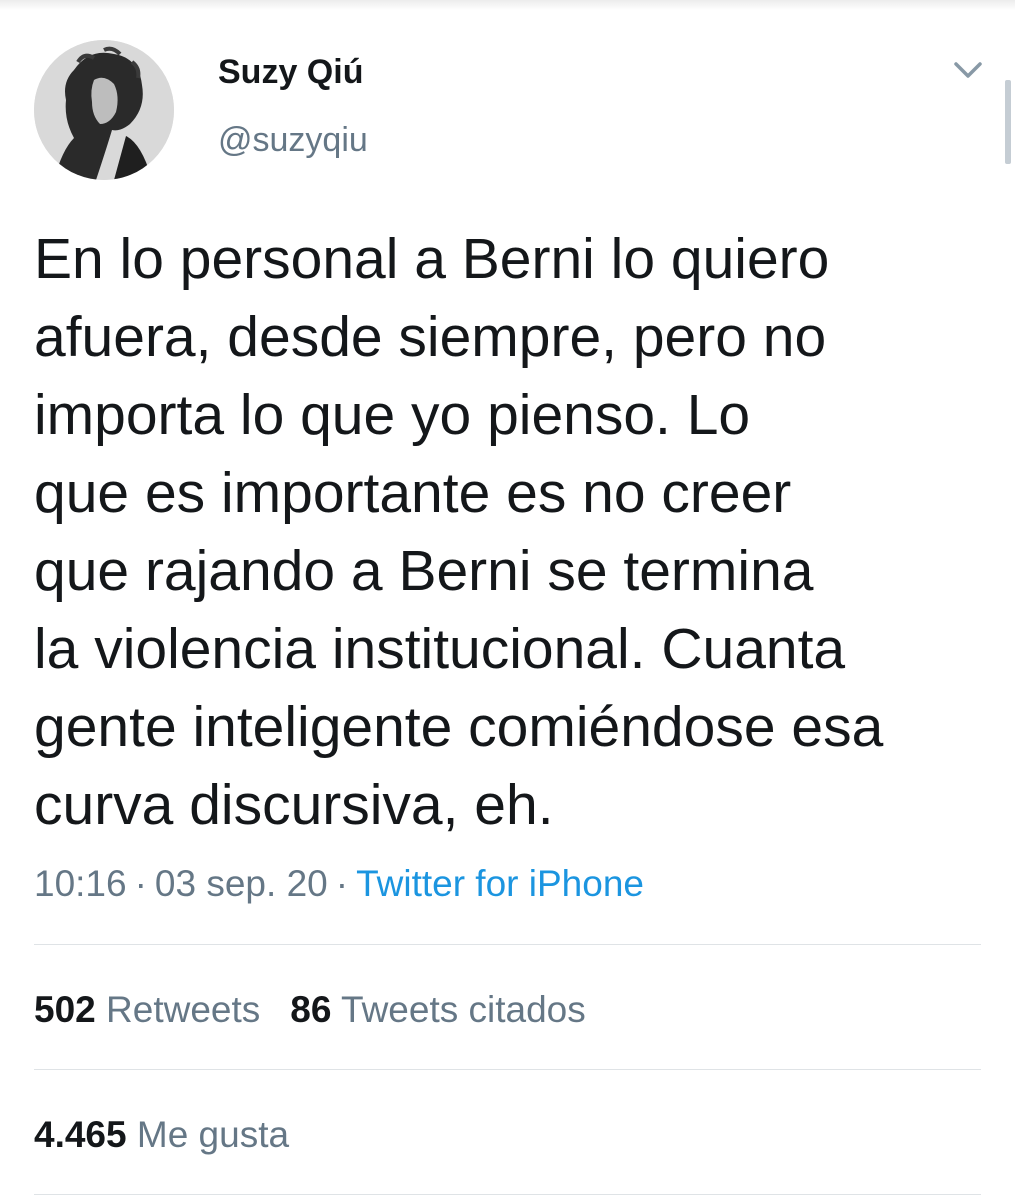 The width and height of the screenshot is (1015, 1200). What do you see at coordinates (80, 883) in the screenshot?
I see `tweet-time: 10:16` at bounding box center [80, 883].